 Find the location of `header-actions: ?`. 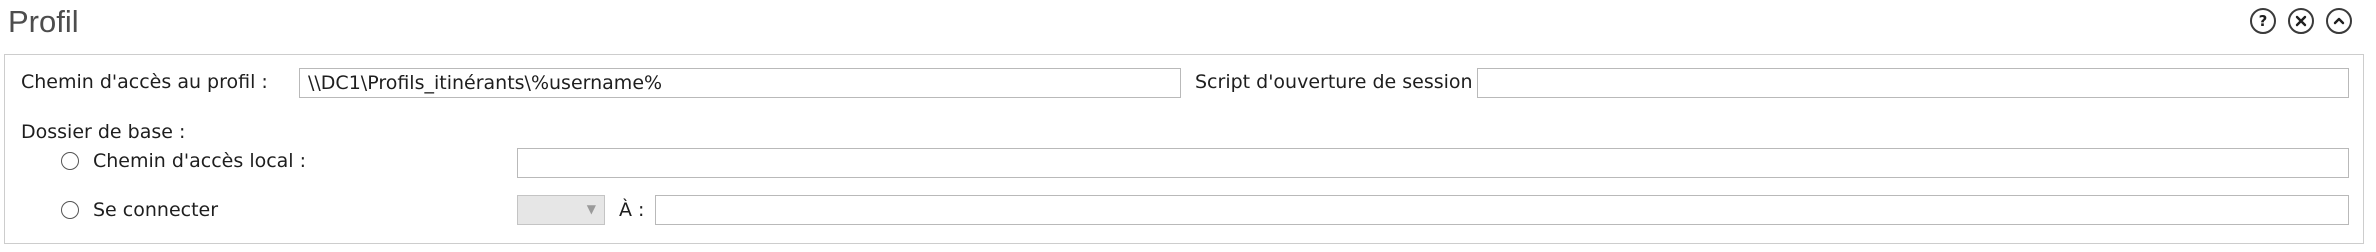

header-actions: ? is located at coordinates (2301, 21).